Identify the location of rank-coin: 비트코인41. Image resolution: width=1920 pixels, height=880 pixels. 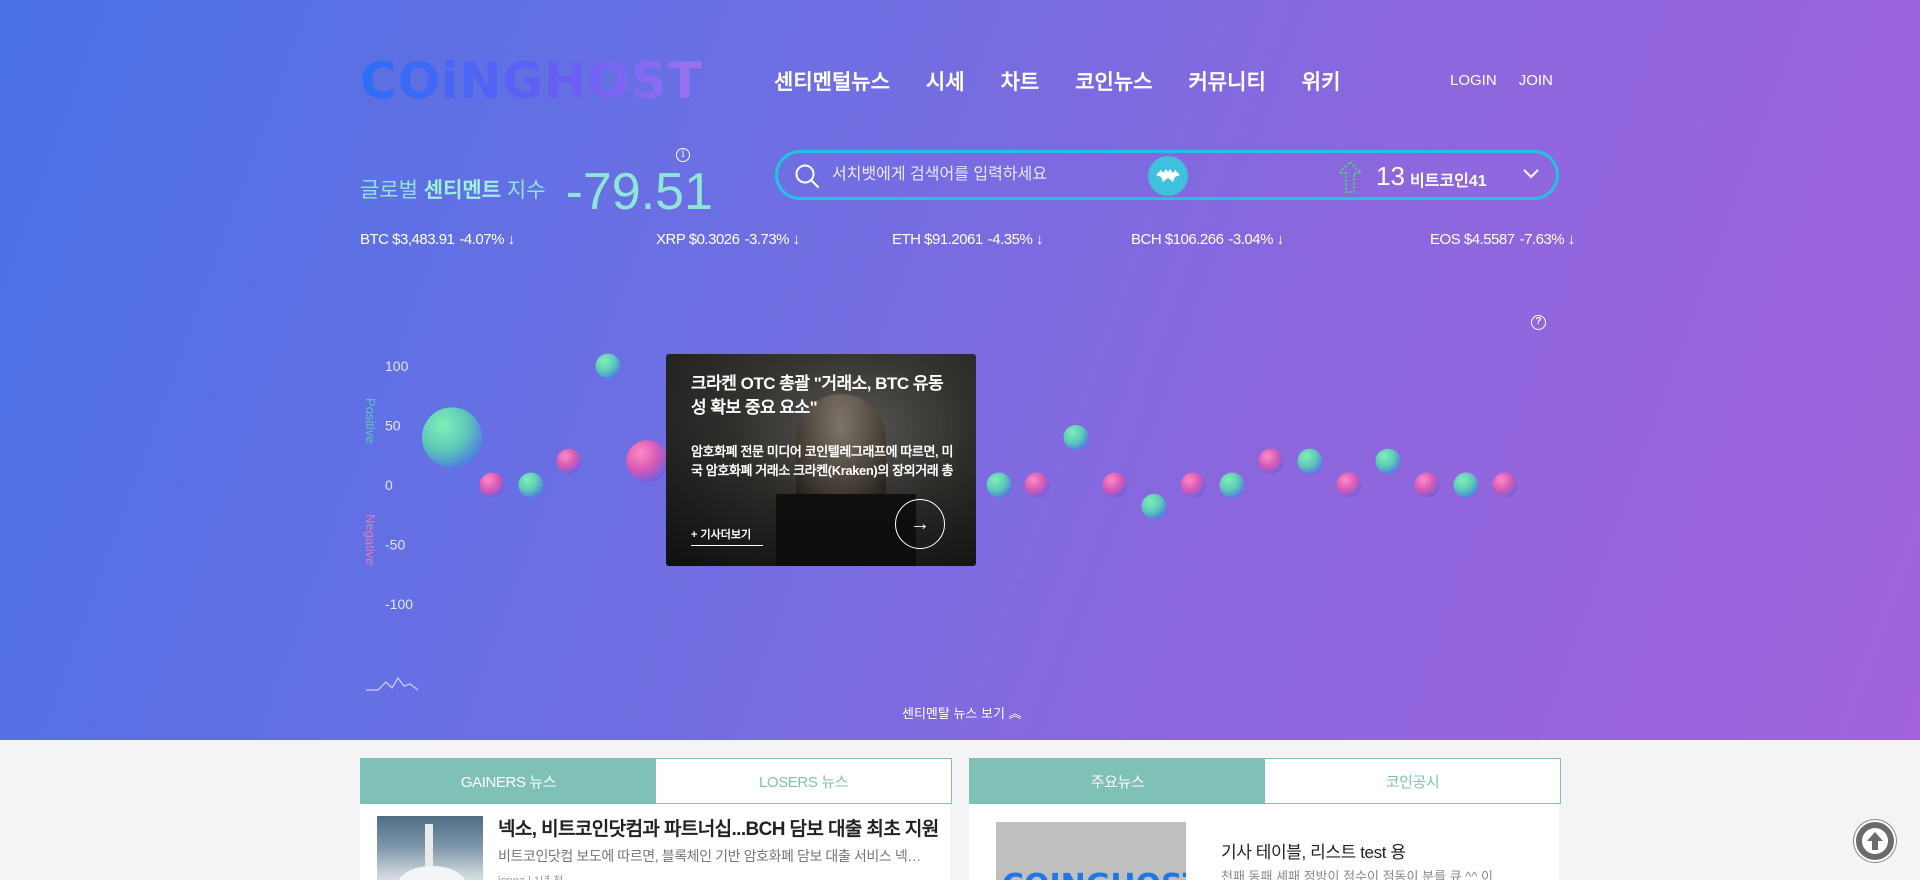
(1448, 179).